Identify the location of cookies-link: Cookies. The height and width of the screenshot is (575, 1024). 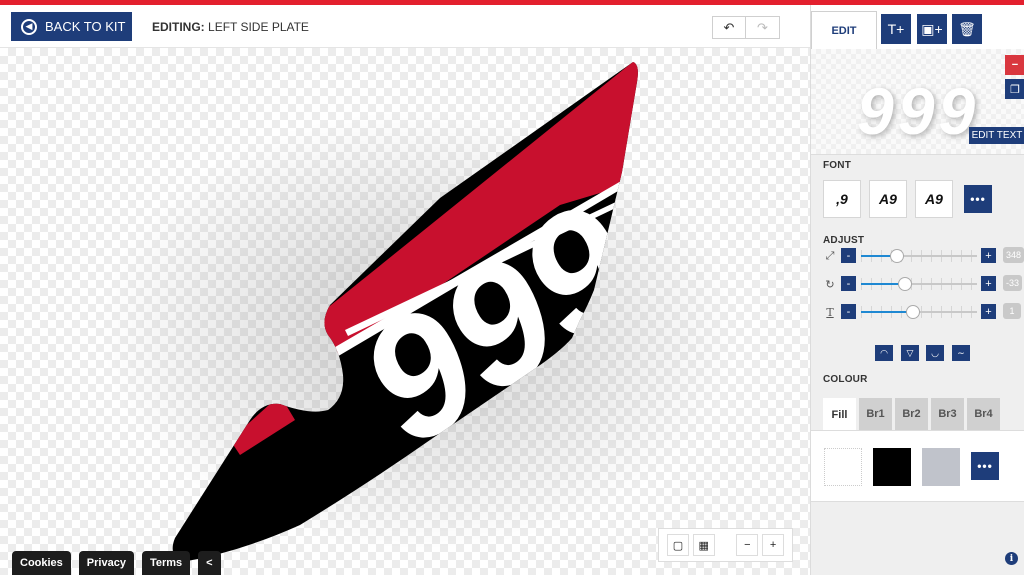
(41, 563).